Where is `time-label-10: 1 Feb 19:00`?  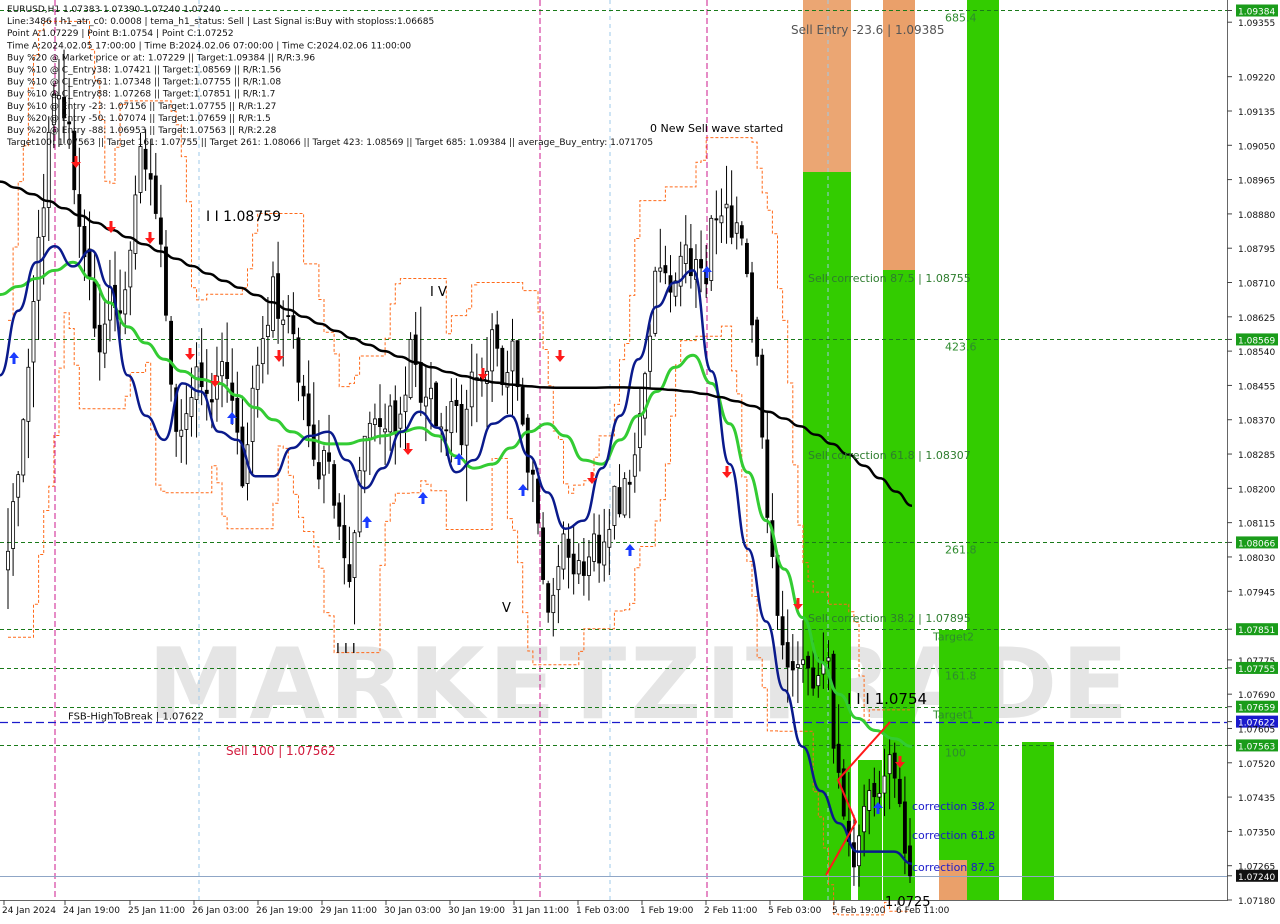 time-label-10: 1 Feb 19:00 is located at coordinates (667, 911).